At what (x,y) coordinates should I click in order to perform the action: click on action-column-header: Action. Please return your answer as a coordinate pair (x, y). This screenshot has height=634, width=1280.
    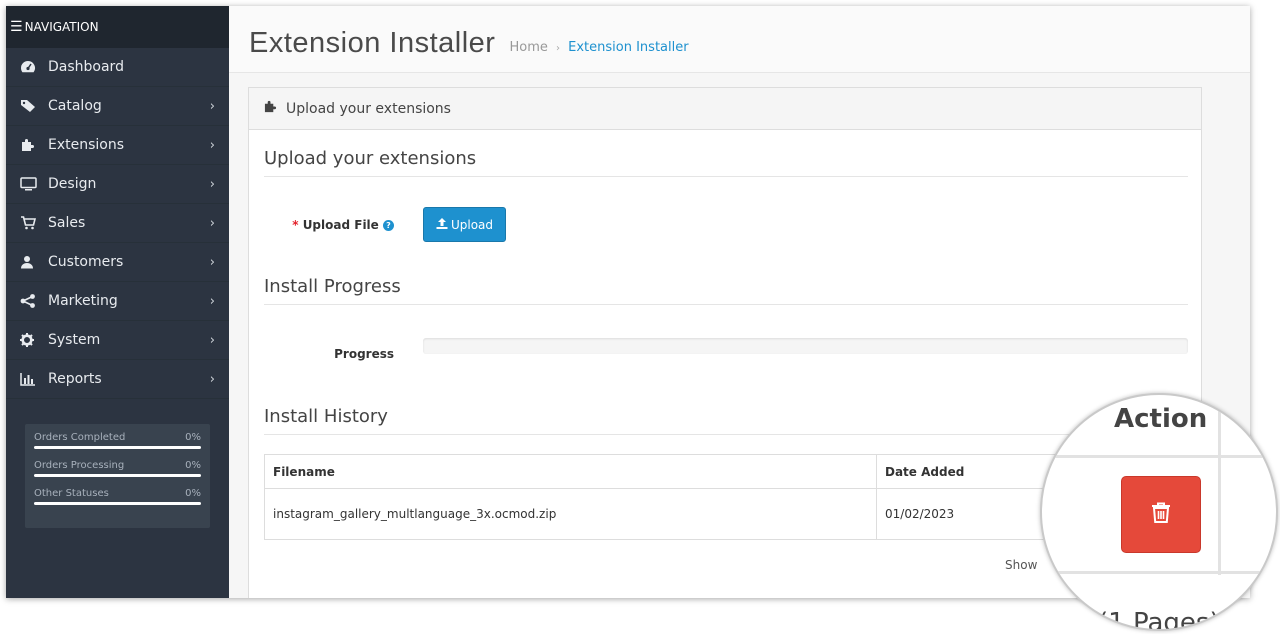
    Looking at the image, I should click on (1161, 419).